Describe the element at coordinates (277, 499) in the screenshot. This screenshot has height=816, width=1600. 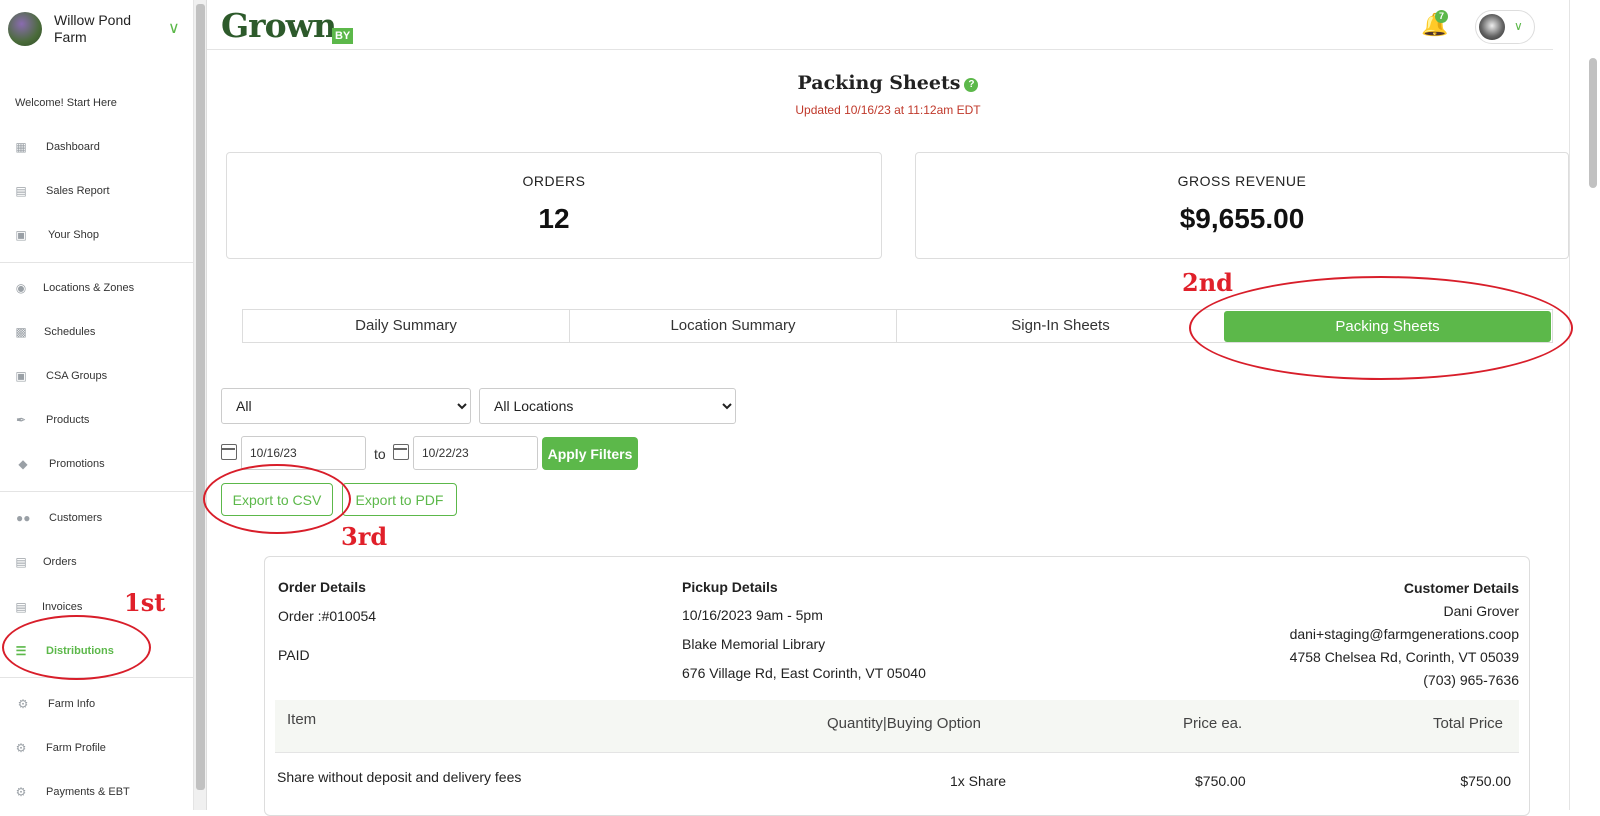
I see `annotation-circle-export-csv` at that location.